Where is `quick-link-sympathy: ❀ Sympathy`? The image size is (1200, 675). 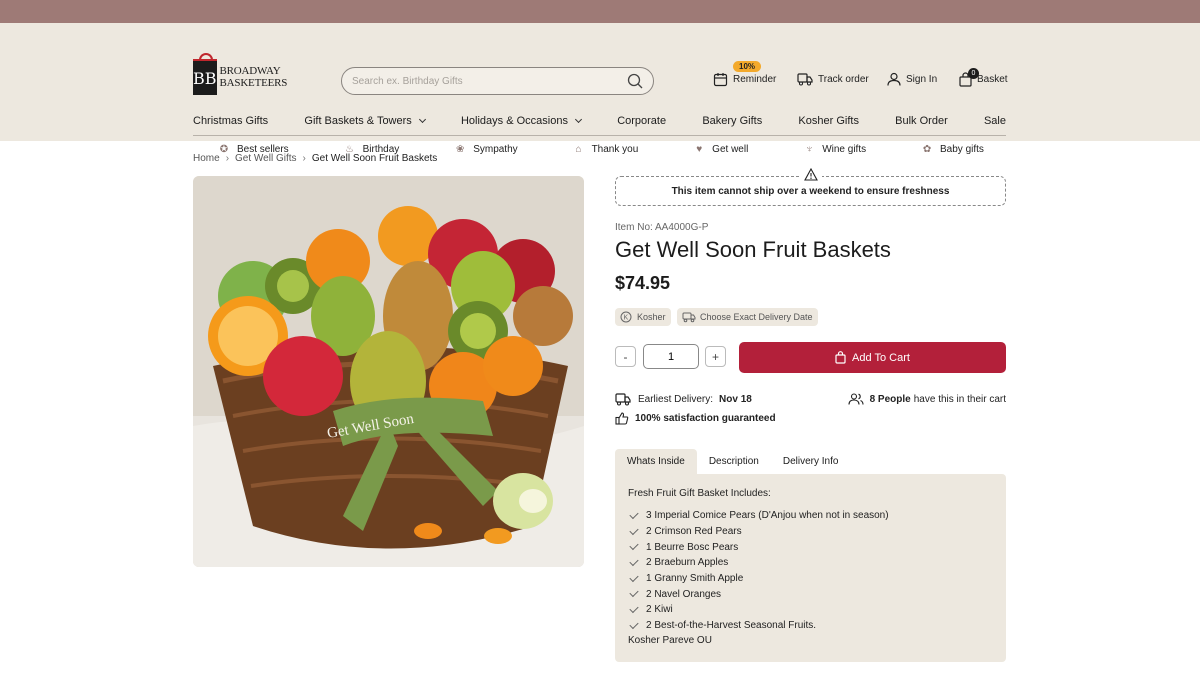 quick-link-sympathy: ❀ Sympathy is located at coordinates (486, 149).